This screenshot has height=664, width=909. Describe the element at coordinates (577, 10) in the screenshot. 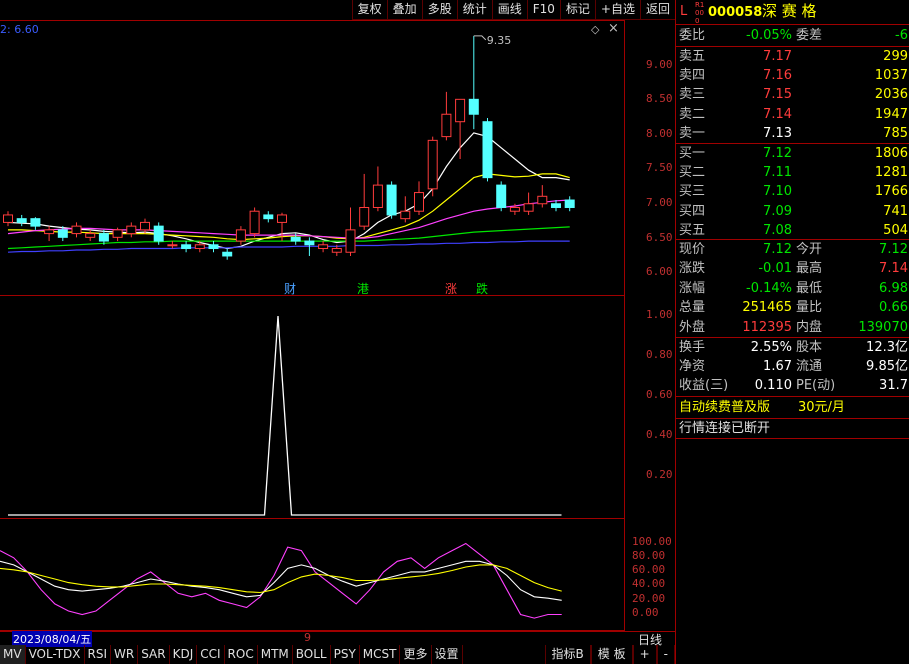

I see `toolbar-button-6: 标记` at that location.